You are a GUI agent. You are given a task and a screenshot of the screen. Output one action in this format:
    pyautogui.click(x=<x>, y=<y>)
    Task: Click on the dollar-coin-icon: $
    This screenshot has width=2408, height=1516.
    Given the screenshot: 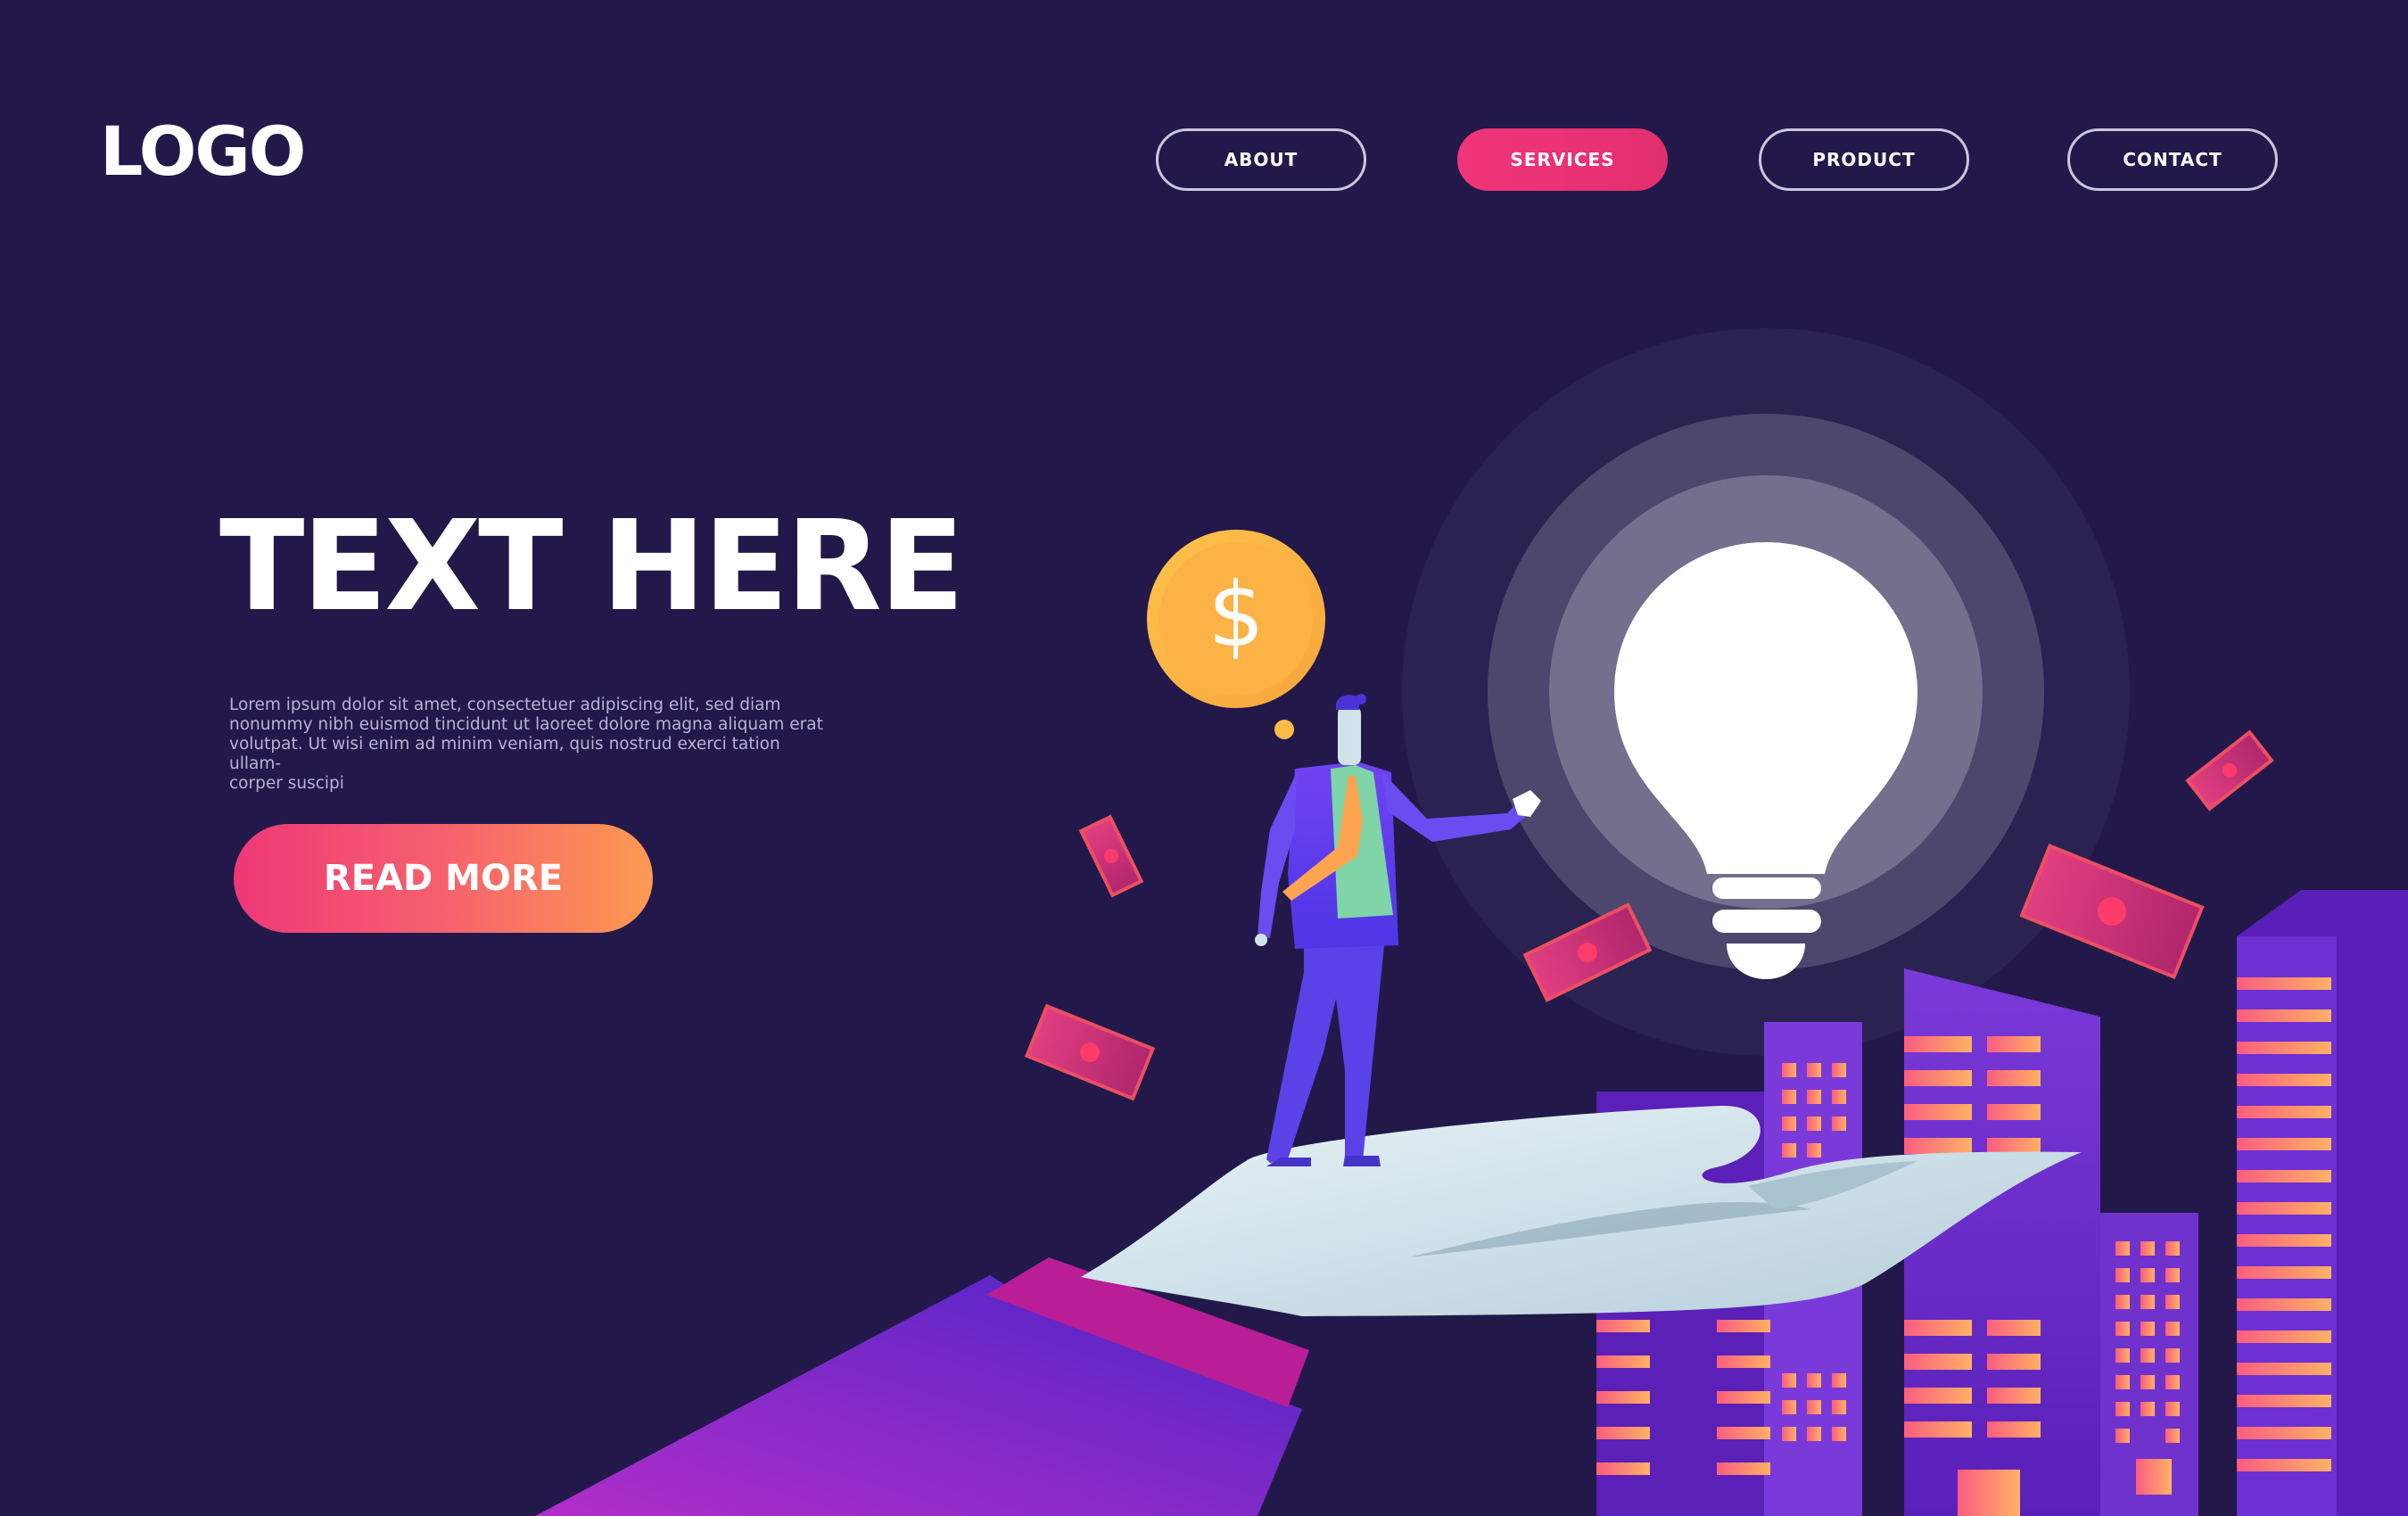 What is the action you would take?
    pyautogui.click(x=1236, y=634)
    